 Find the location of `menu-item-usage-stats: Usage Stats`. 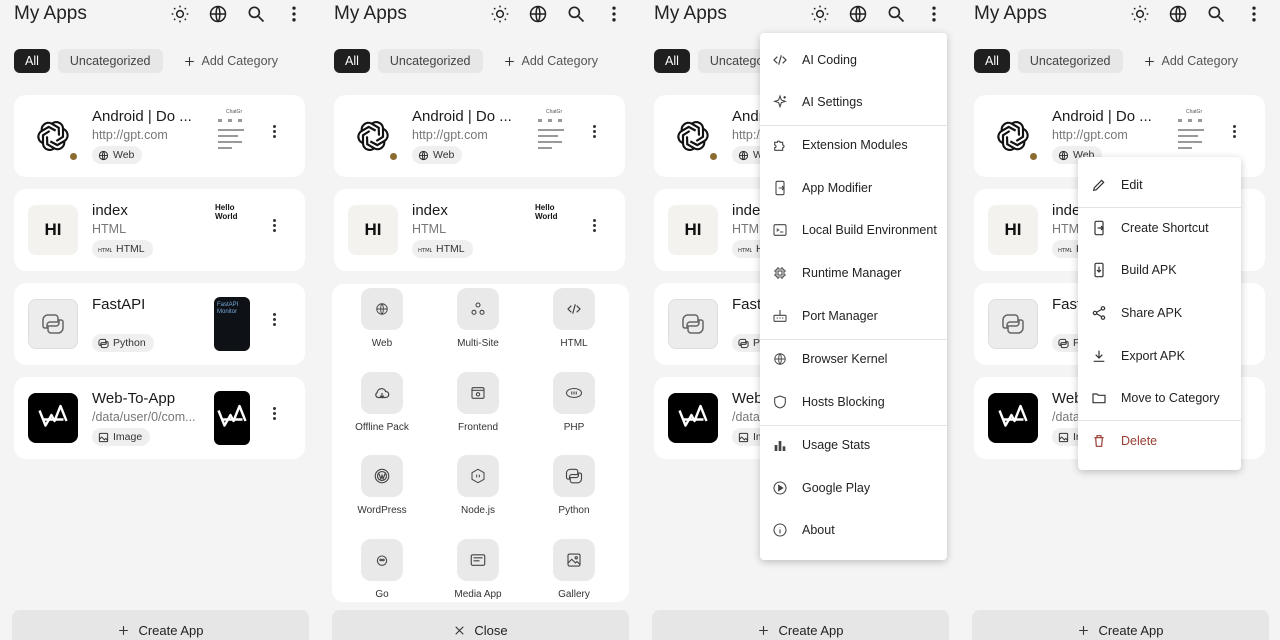

menu-item-usage-stats: Usage Stats is located at coordinates (853, 445).